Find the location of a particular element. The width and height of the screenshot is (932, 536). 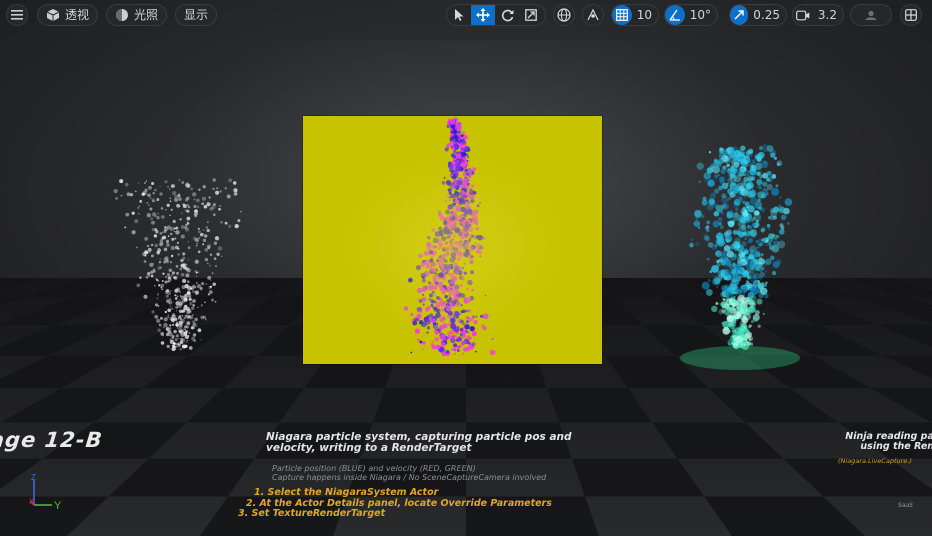

pilot-actor-button is located at coordinates (871, 15).